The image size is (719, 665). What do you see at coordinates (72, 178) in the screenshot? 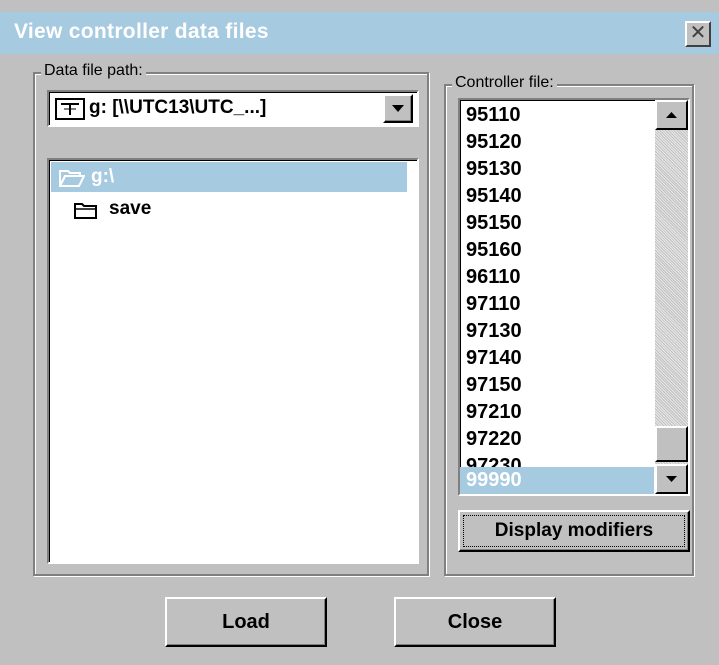
I see `open-folder-icon` at bounding box center [72, 178].